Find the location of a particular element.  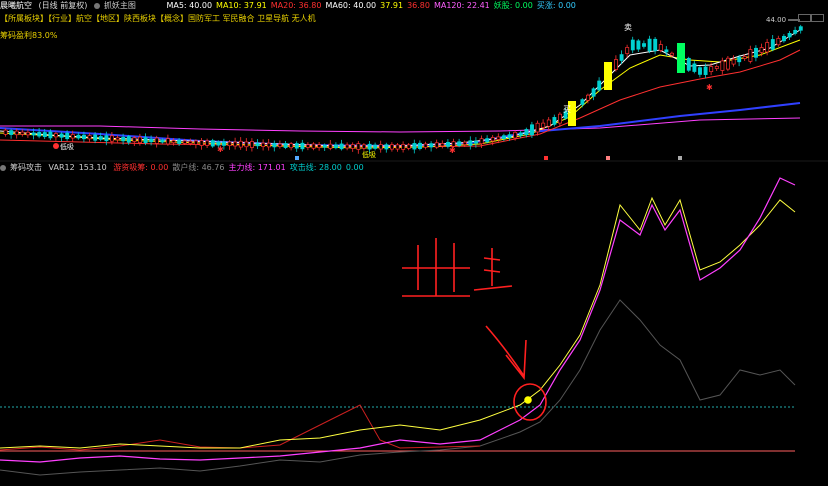

ma-value-7: 妖股: 0.00 is located at coordinates (513, 5).